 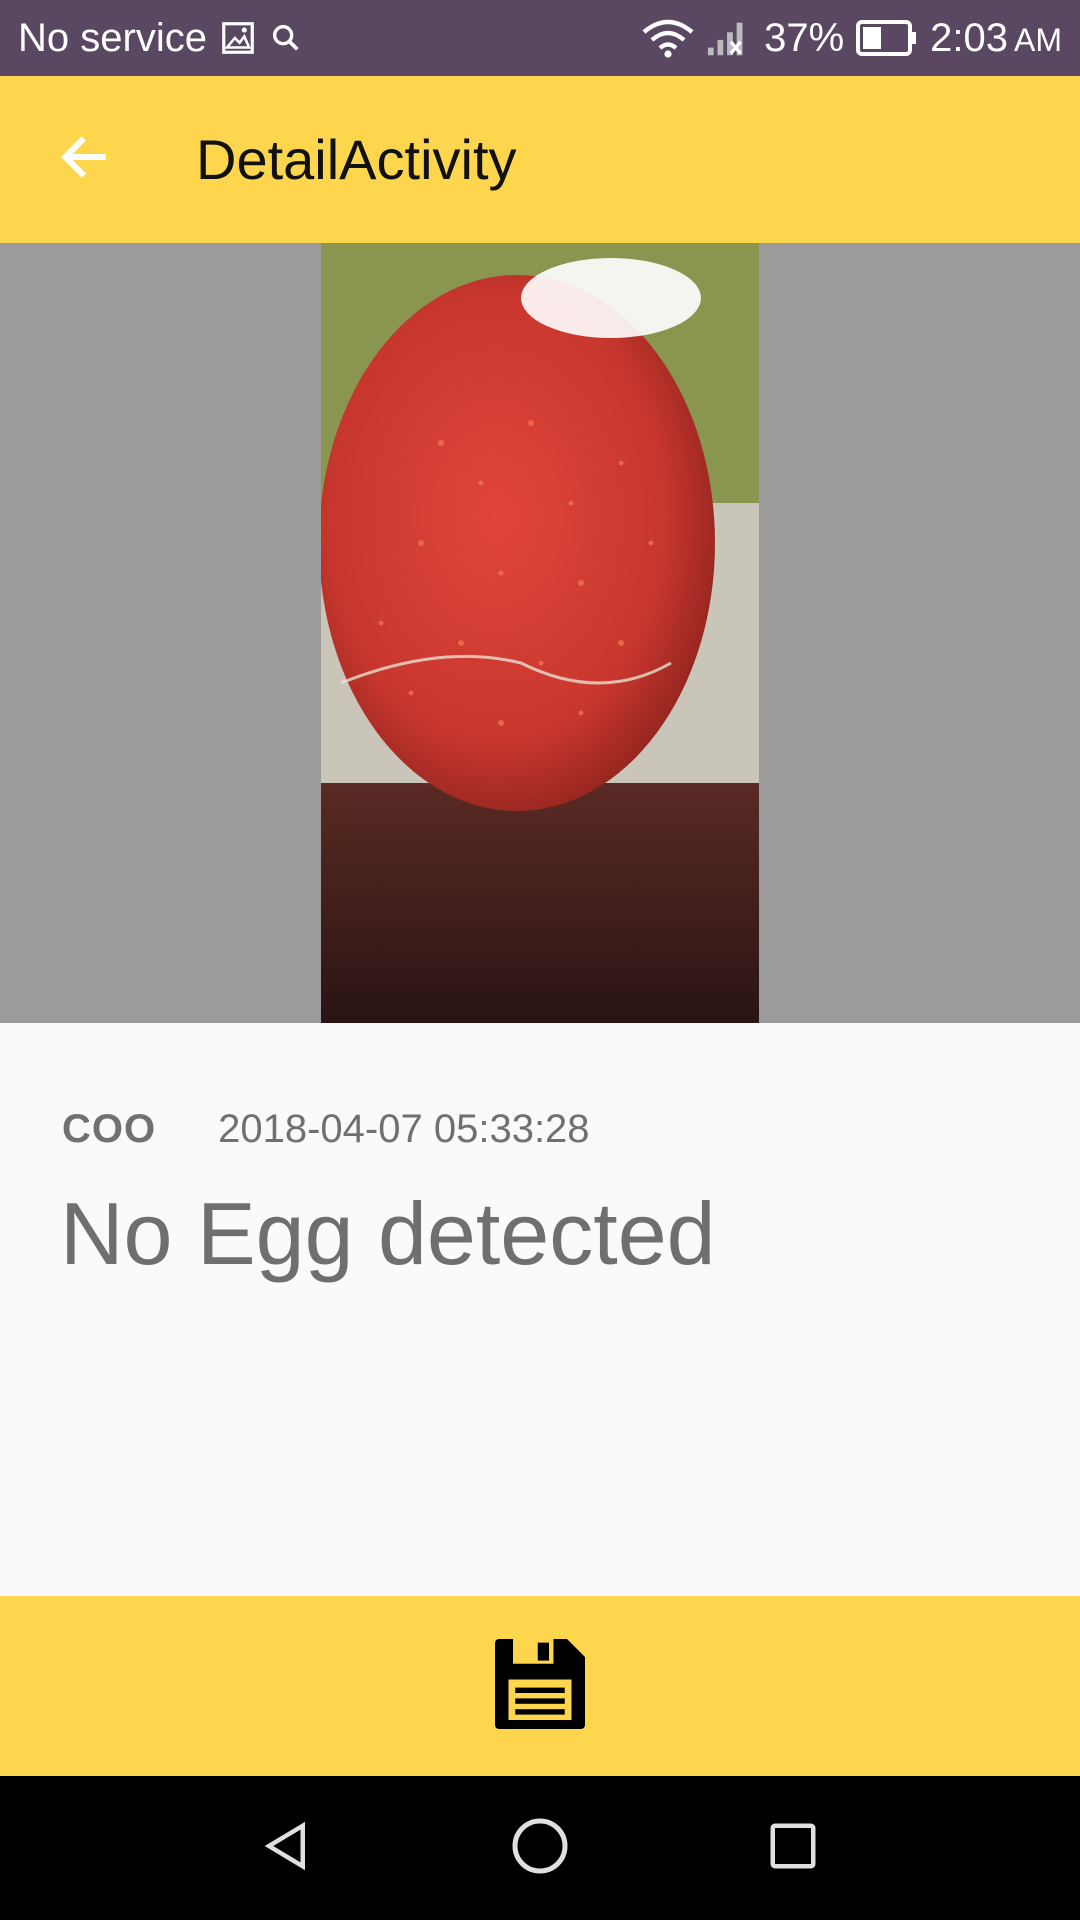 I want to click on back-triangle-icon, so click(x=287, y=1848).